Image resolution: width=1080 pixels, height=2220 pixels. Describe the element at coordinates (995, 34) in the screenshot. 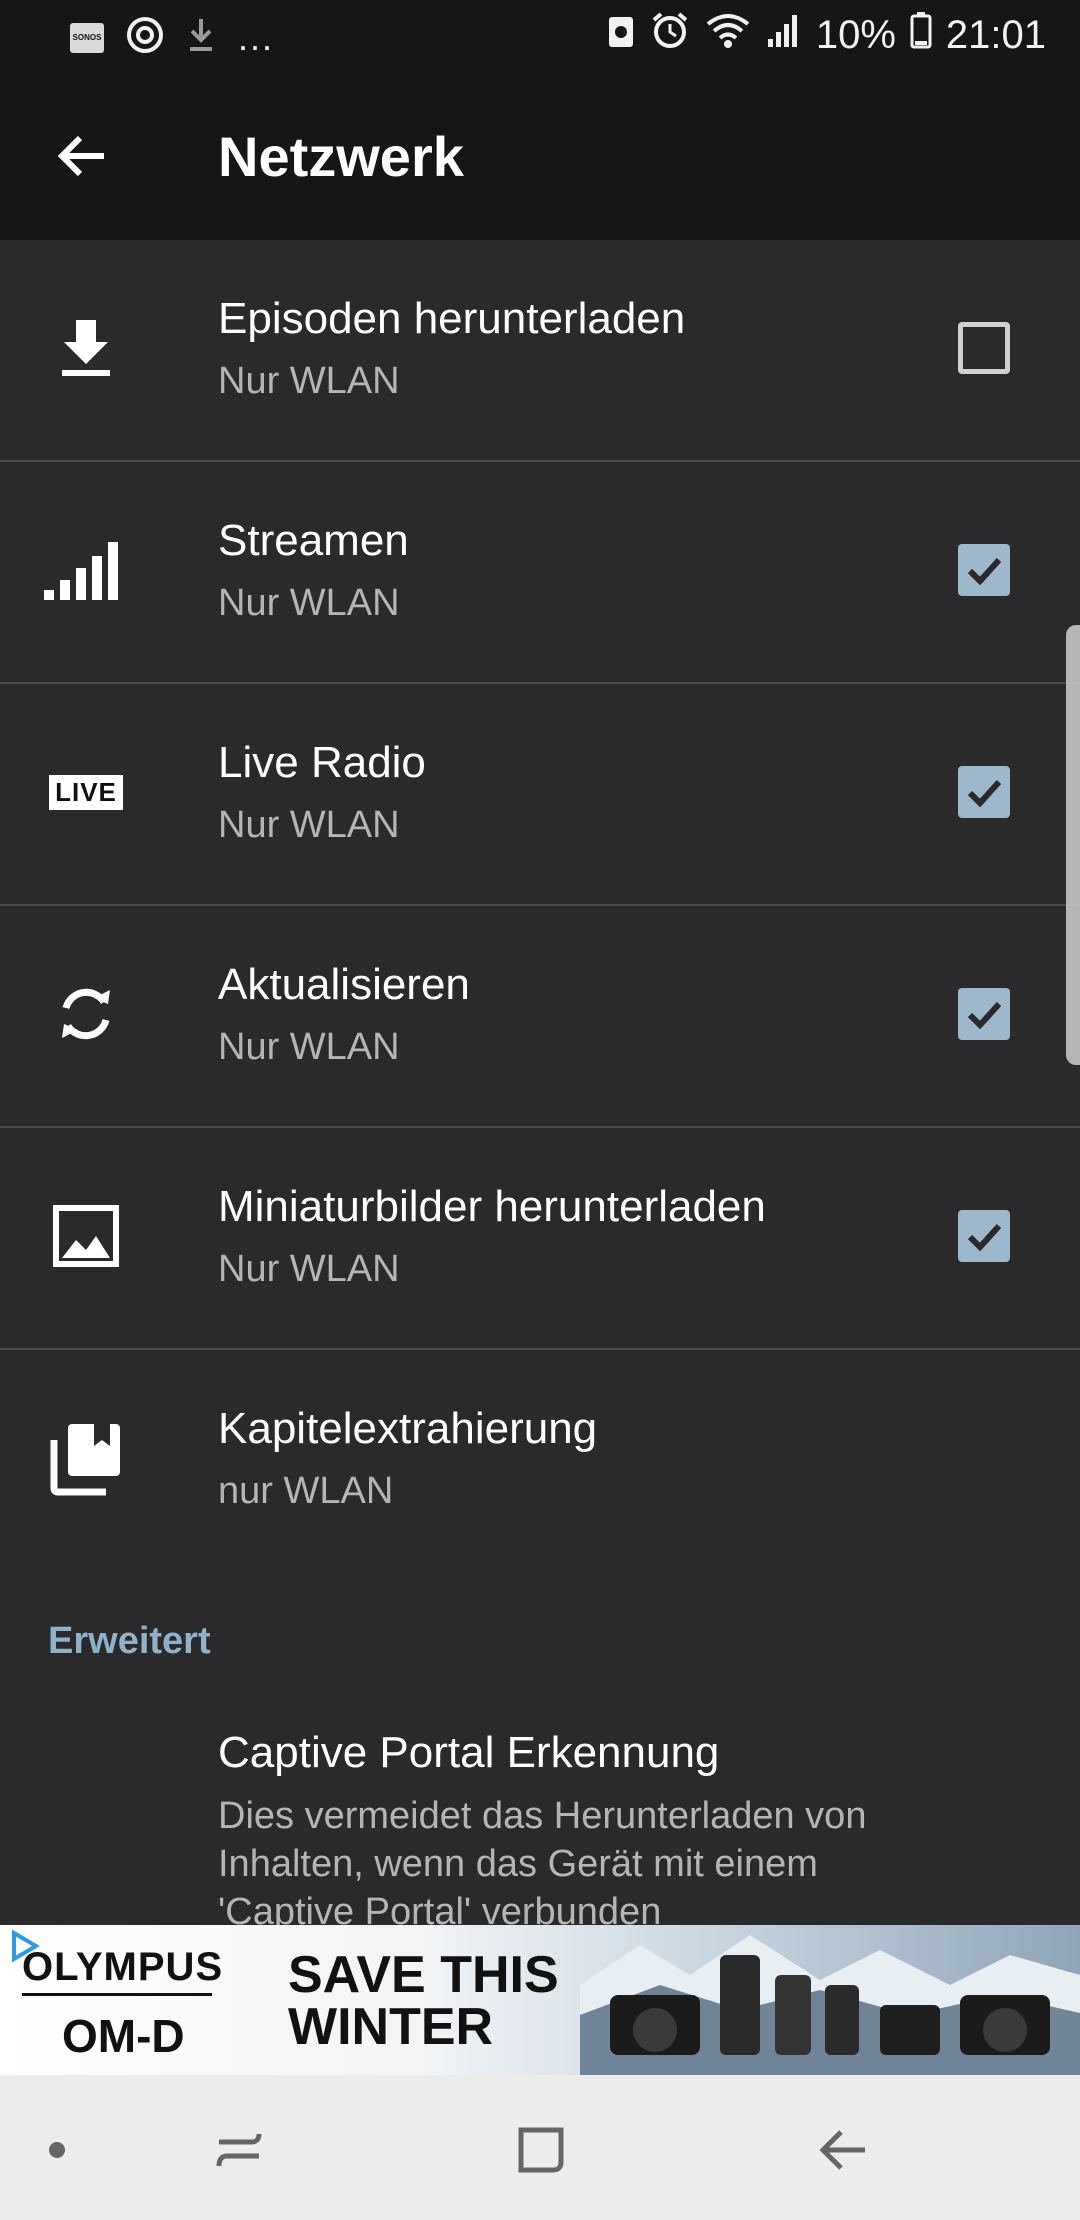

I see `clock: 21:01` at that location.